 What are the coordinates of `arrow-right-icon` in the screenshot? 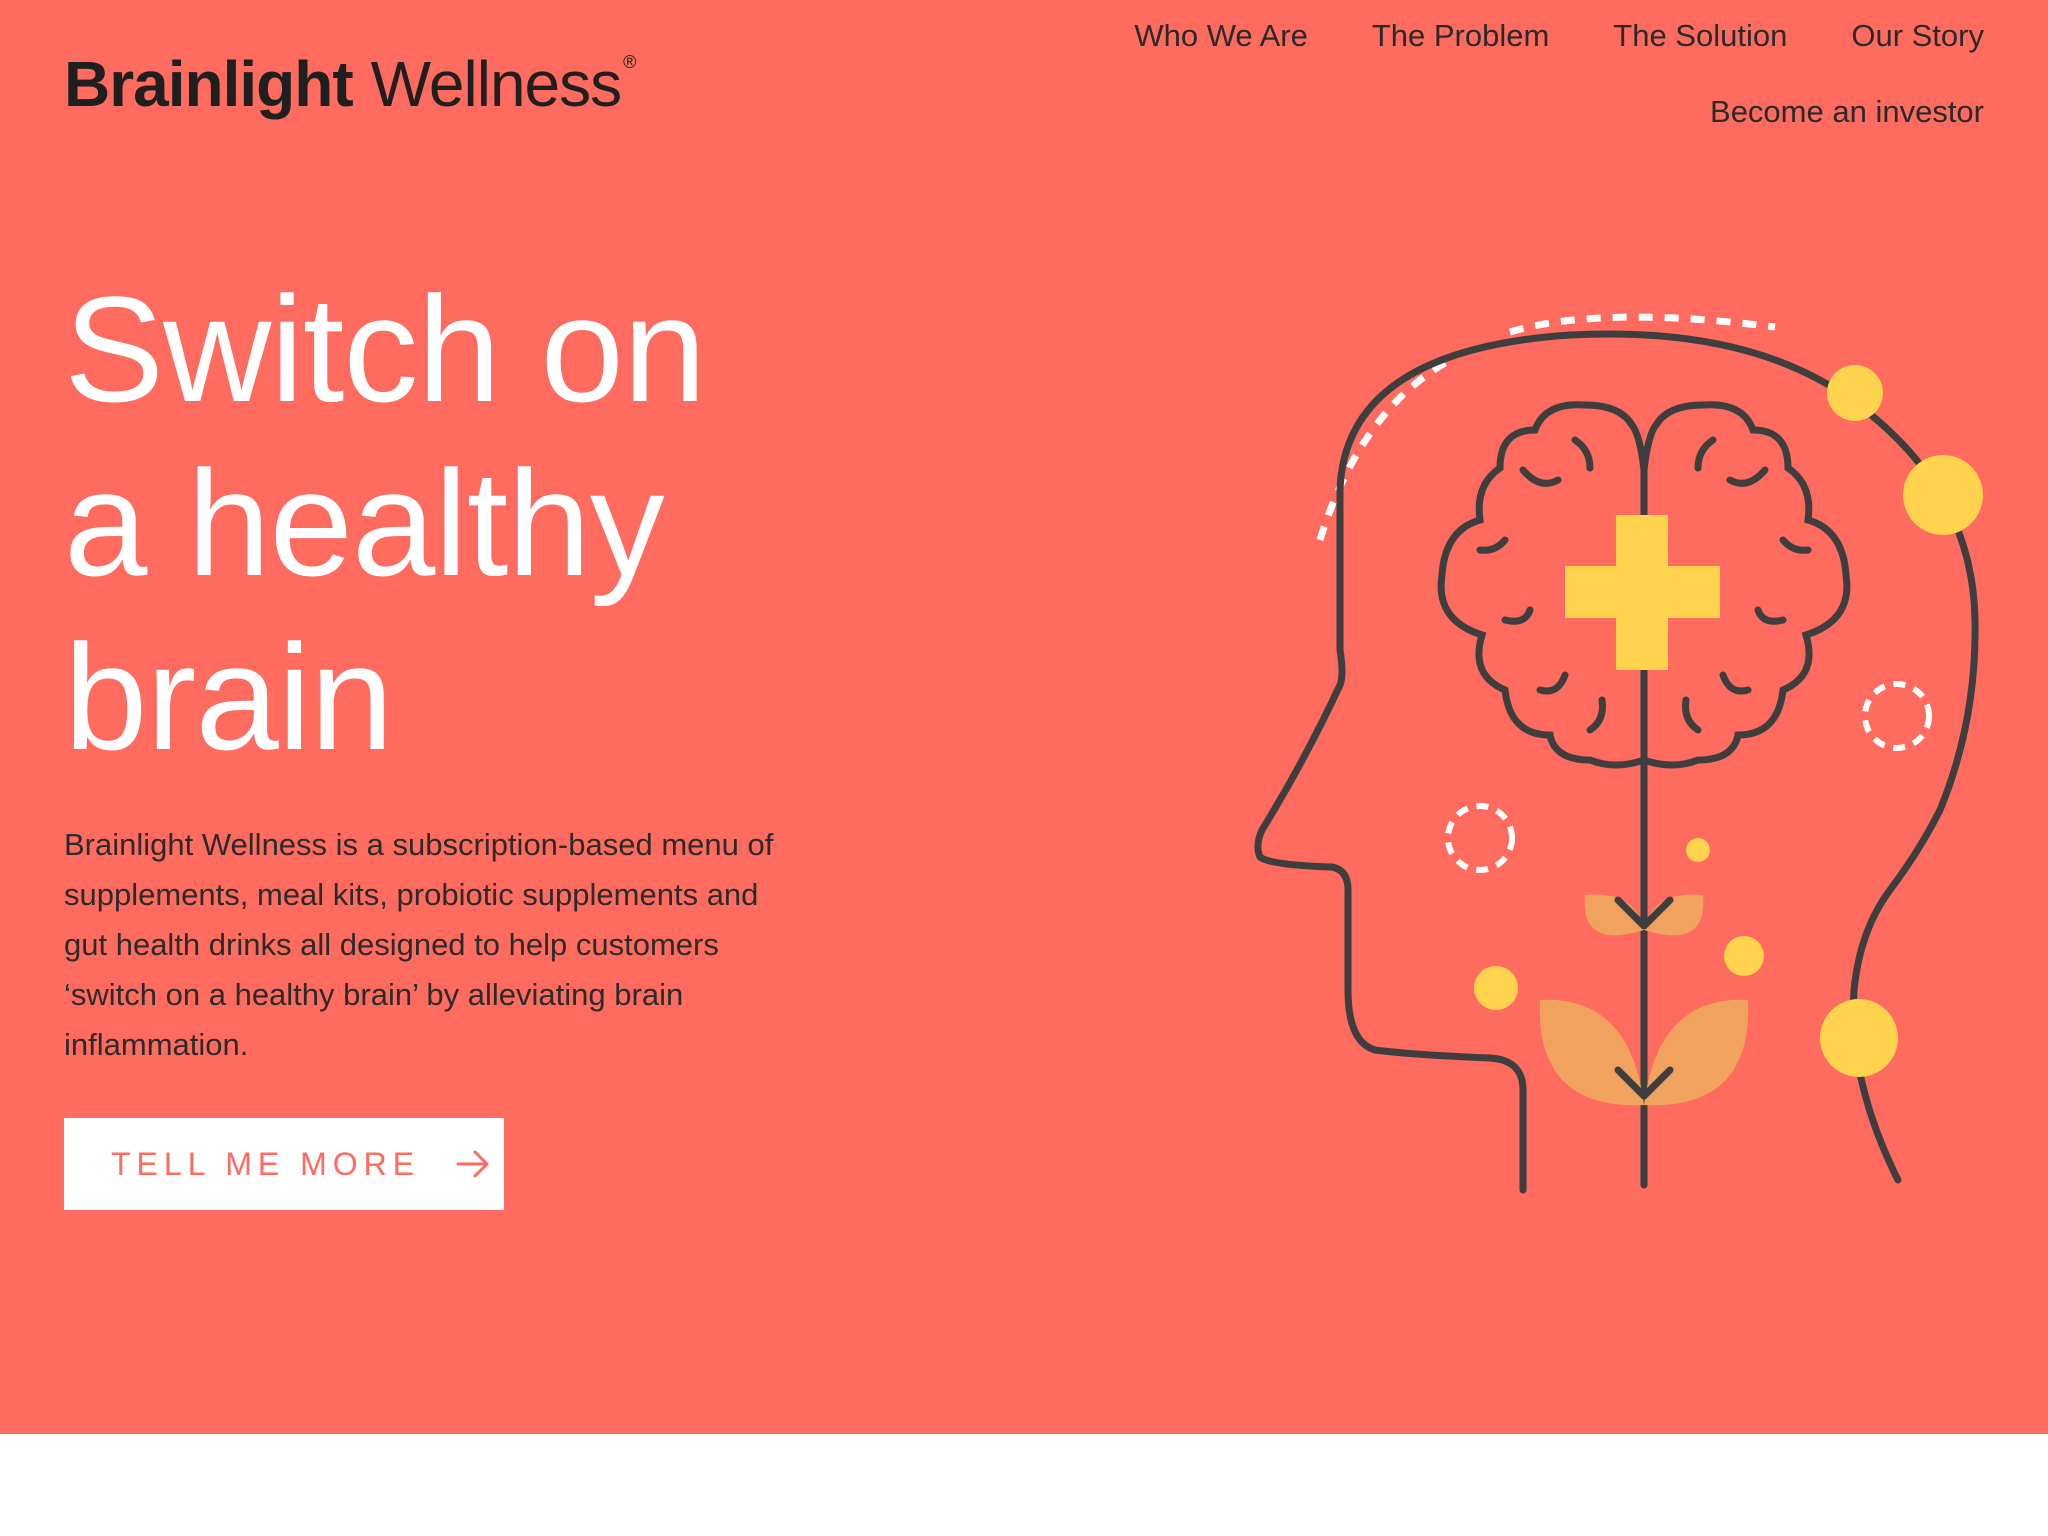 It's located at (473, 1164).